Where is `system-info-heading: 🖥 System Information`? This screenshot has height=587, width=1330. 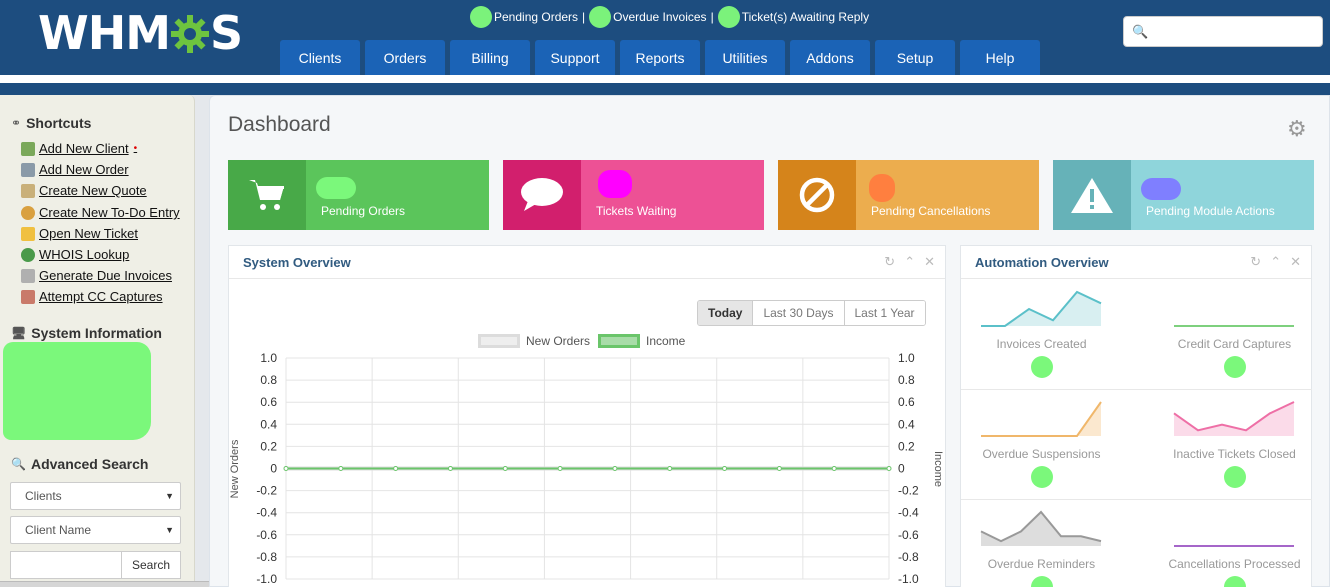
system-info-heading: 🖥 System Information is located at coordinates (86, 333).